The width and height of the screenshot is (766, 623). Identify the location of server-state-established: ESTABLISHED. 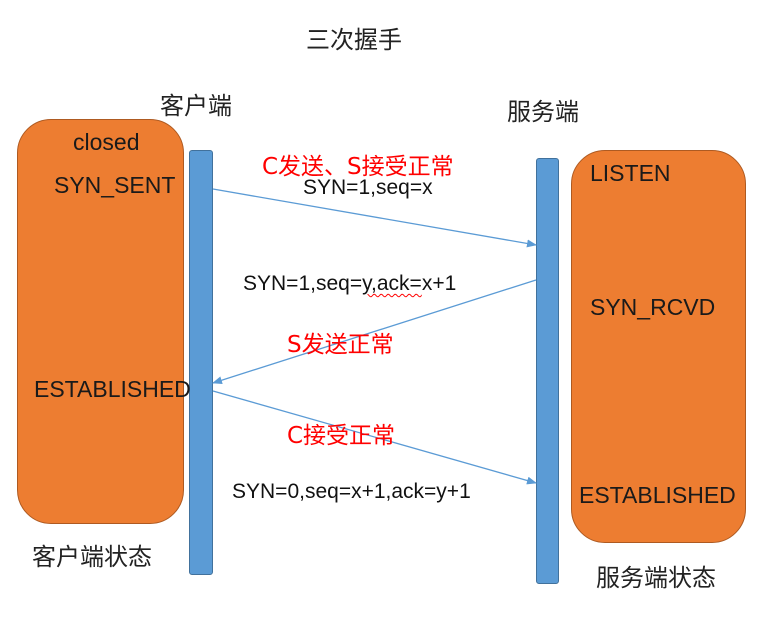
(657, 495).